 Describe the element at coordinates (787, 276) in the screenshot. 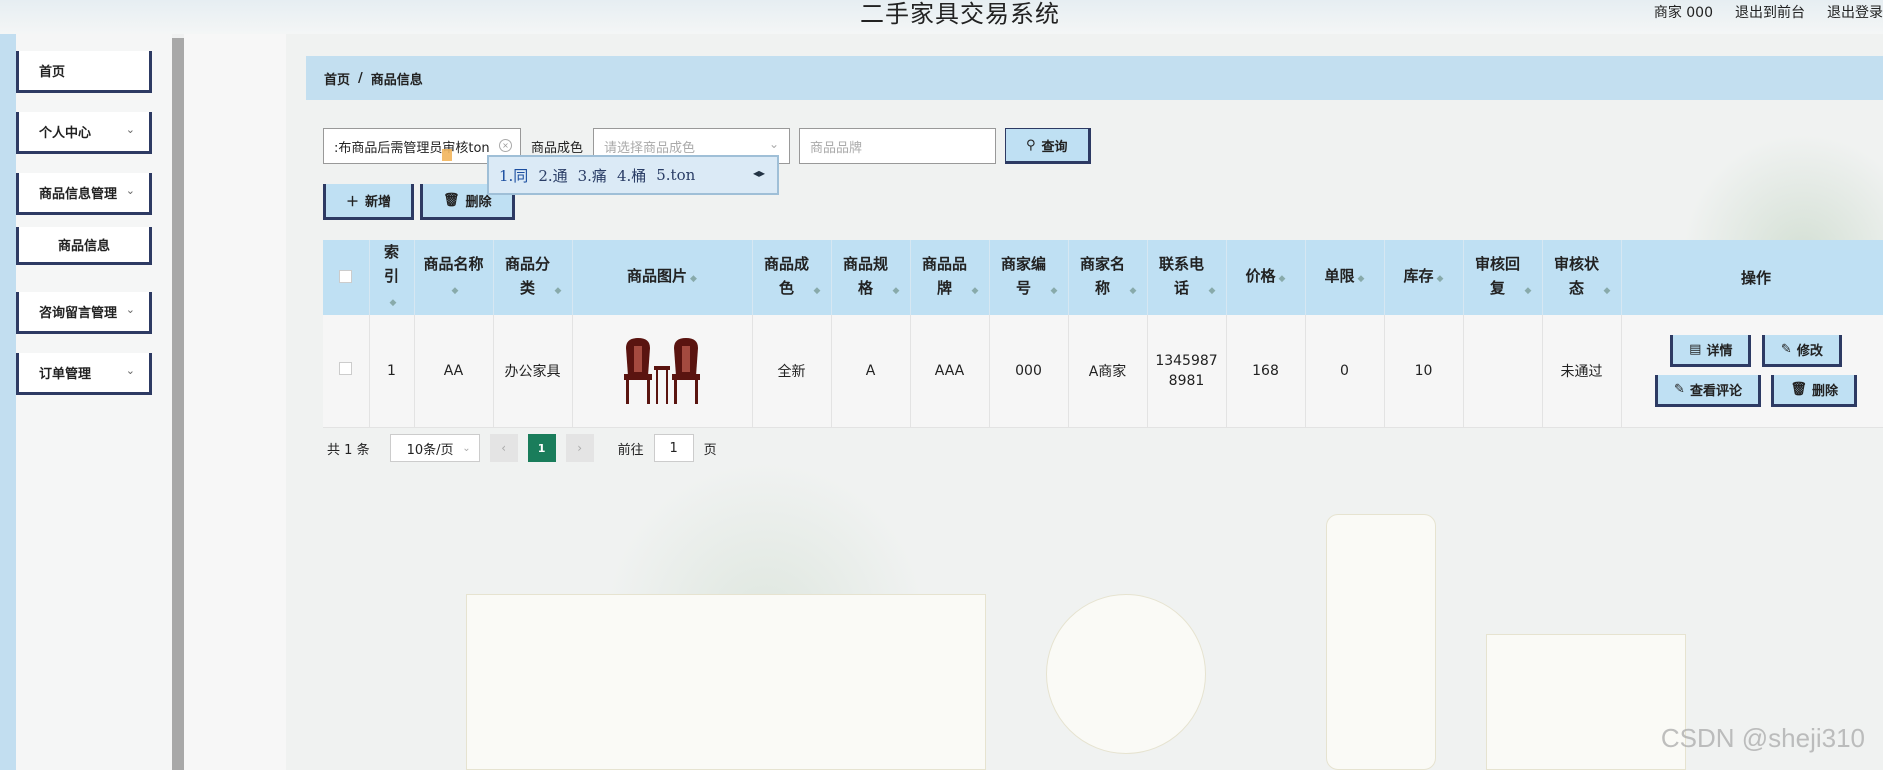

I see `header-label: 商品成色` at that location.